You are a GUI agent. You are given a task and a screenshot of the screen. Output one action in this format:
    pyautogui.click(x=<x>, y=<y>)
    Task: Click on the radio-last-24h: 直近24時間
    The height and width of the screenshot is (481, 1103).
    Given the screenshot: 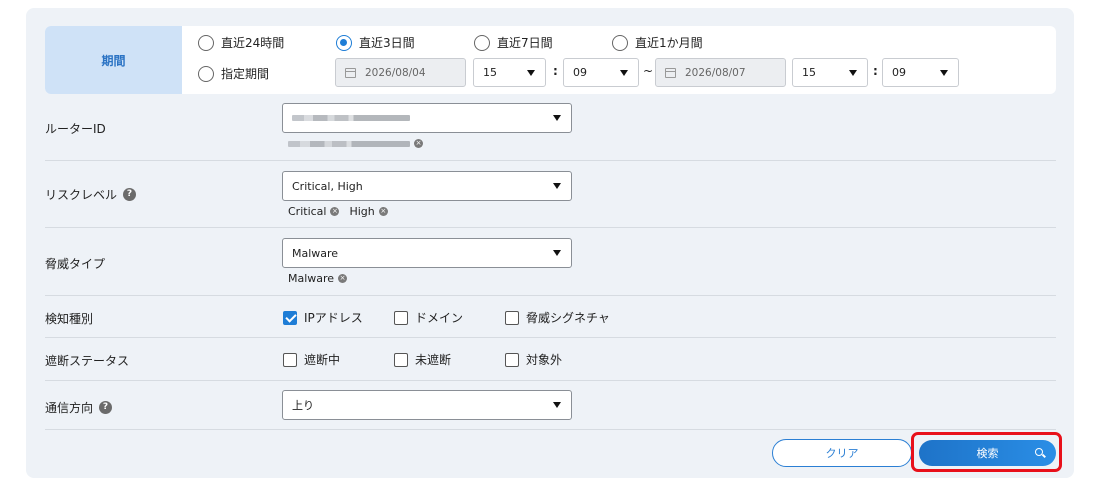 What is the action you would take?
    pyautogui.click(x=241, y=42)
    